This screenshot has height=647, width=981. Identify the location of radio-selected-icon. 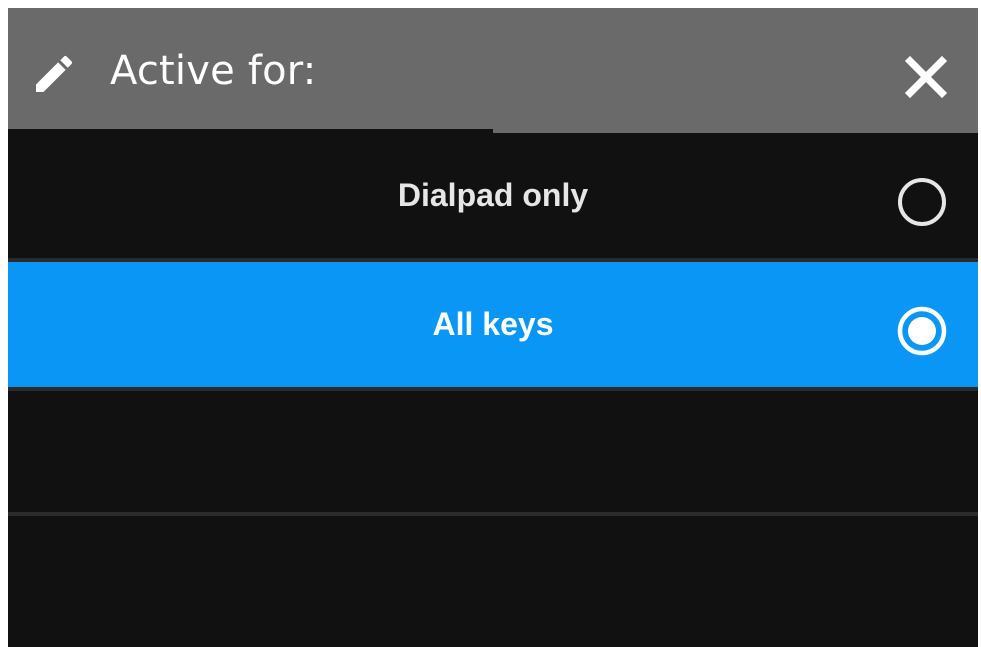
(922, 331).